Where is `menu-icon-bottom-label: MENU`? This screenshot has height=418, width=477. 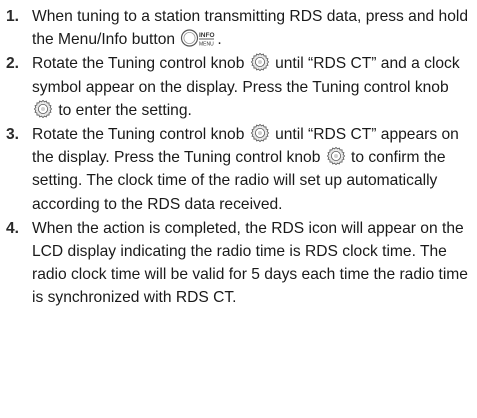 menu-icon-bottom-label: MENU is located at coordinates (206, 45).